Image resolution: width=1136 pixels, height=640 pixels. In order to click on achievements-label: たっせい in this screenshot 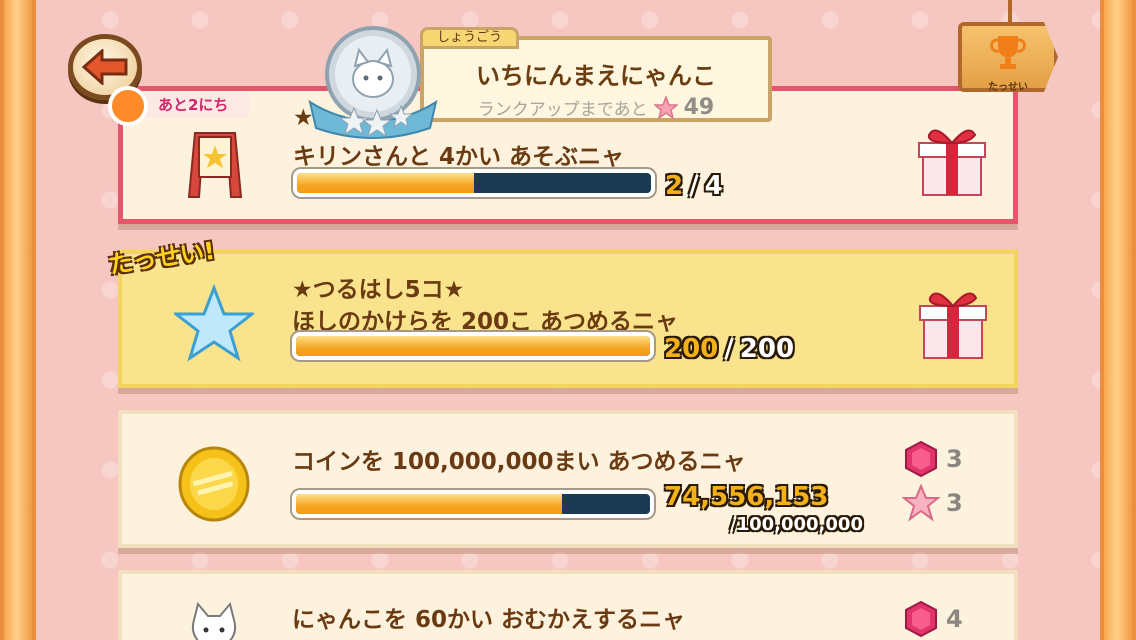, I will do `click(1008, 87)`.